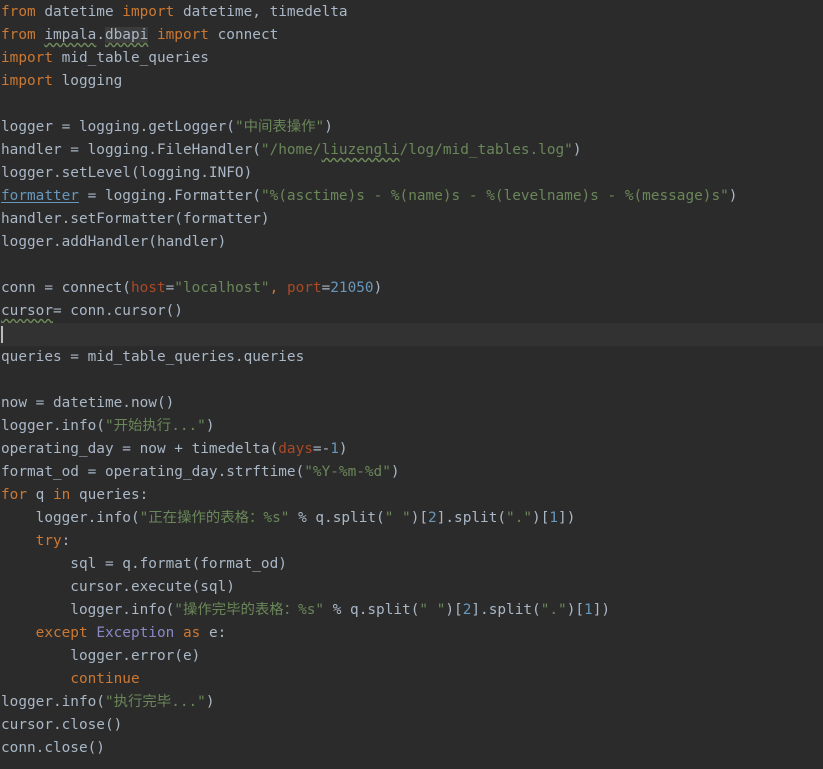  I want to click on code-token: /log/mid_tables.log", so click(486, 150).